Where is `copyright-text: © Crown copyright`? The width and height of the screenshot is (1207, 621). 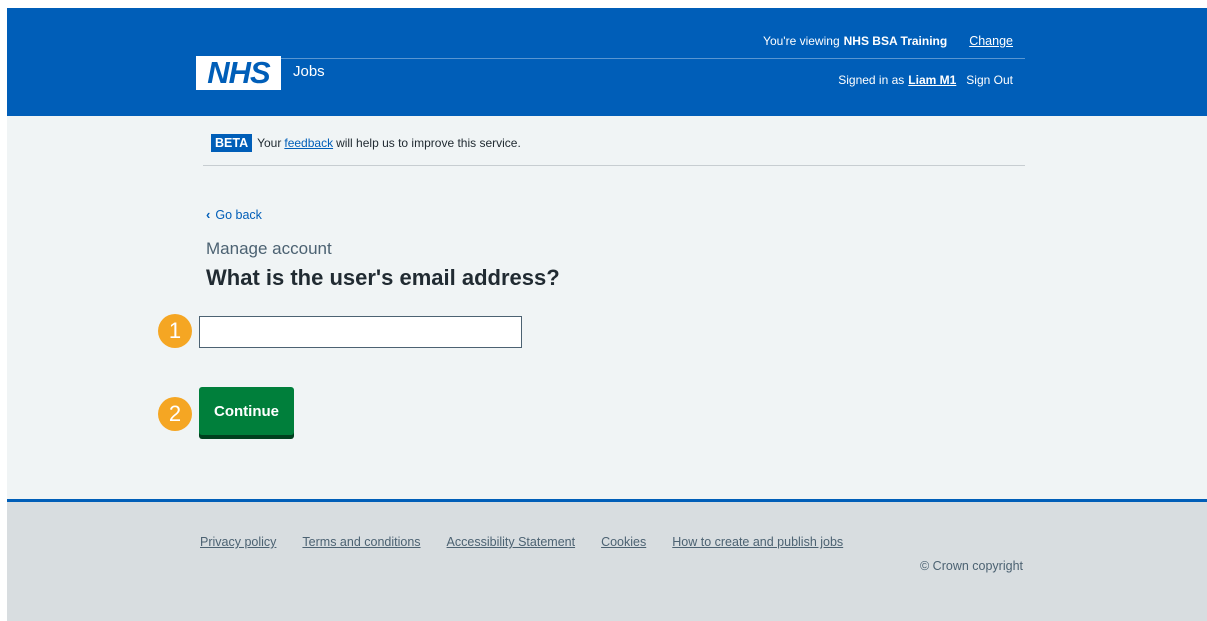
copyright-text: © Crown copyright is located at coordinates (971, 566).